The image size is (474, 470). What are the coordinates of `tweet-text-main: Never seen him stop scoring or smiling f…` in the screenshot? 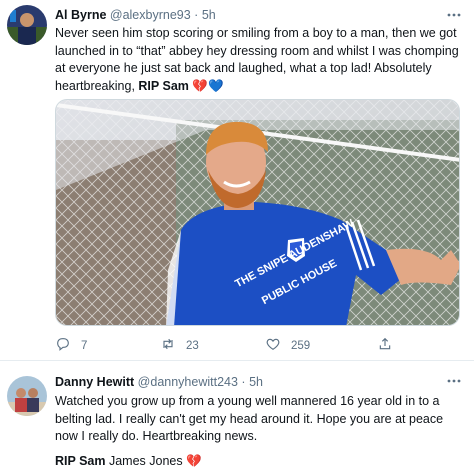 It's located at (257, 59).